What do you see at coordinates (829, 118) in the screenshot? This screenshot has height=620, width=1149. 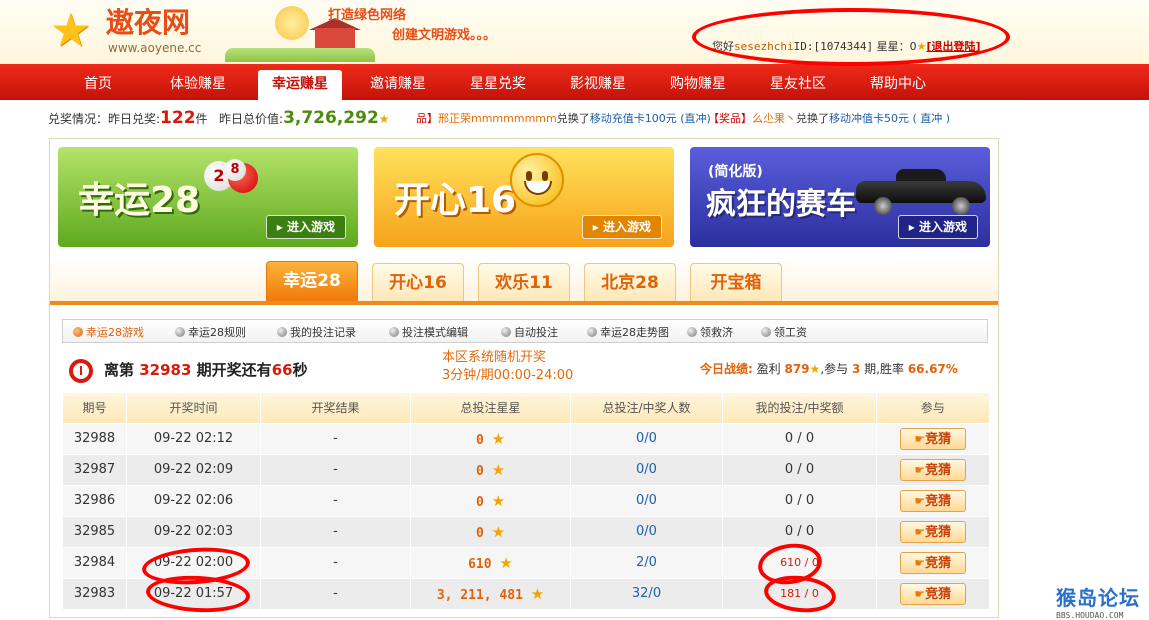 I see `news-item: 【奖品】么尐果丶兑换了移动冲值卡50元 ( 直冲 )` at bounding box center [829, 118].